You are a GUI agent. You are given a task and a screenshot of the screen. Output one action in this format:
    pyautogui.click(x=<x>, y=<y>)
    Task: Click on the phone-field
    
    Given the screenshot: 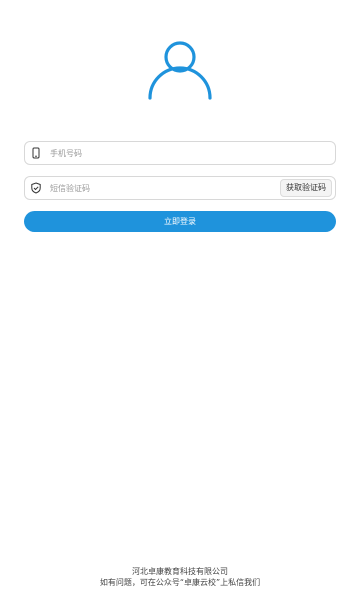 What is the action you would take?
    pyautogui.click(x=180, y=153)
    